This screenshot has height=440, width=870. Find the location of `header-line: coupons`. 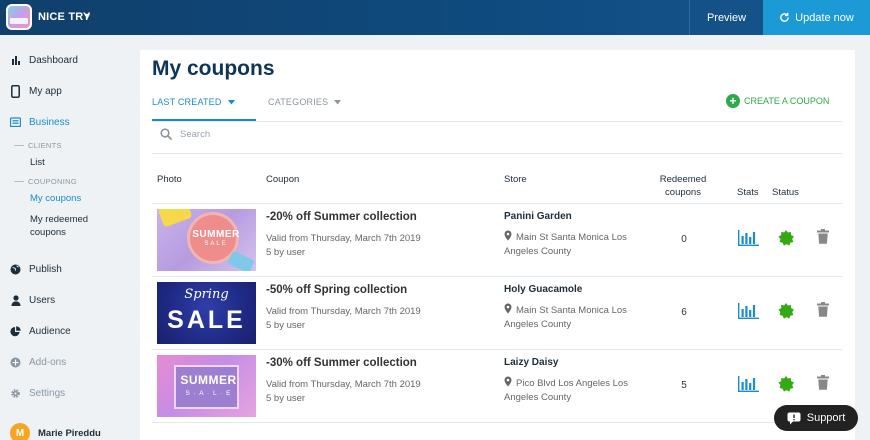

header-line: coupons is located at coordinates (683, 192).